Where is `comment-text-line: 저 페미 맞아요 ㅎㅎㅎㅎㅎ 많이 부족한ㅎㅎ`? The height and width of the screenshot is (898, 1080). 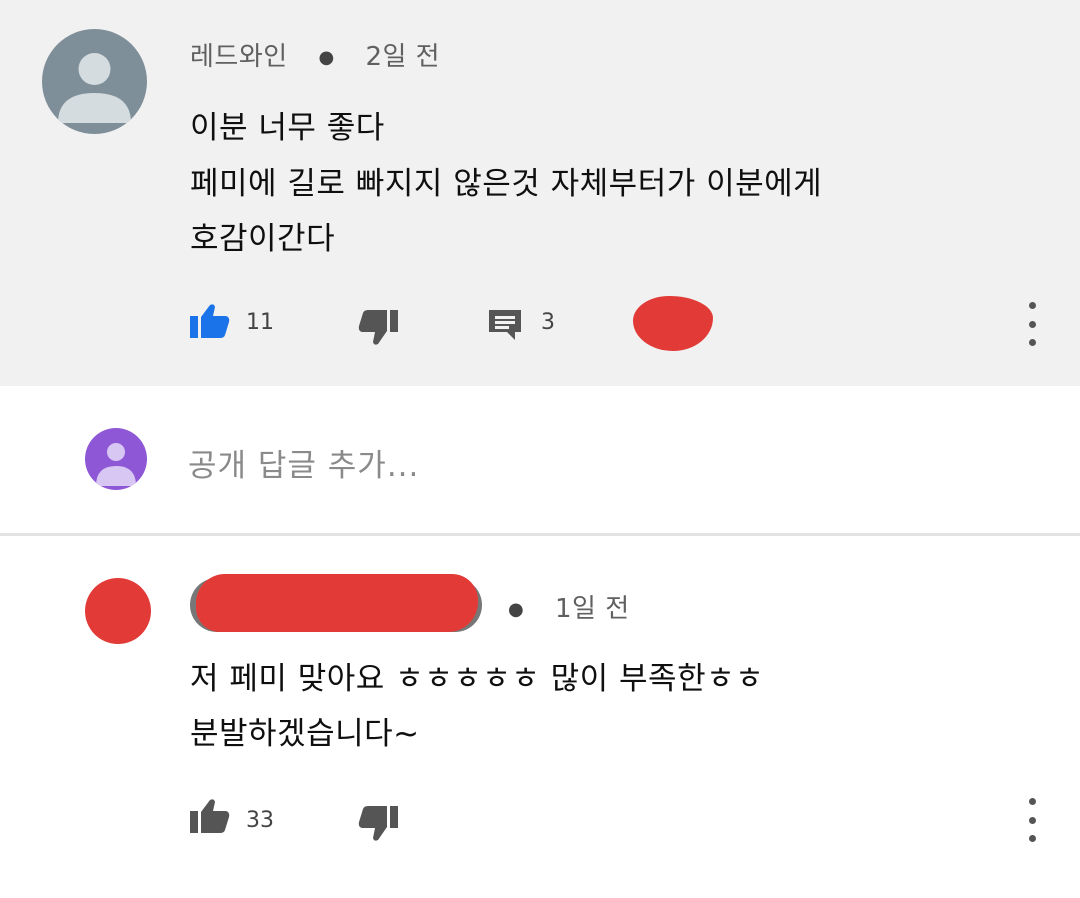
comment-text-line: 저 페미 맞아요 ㅎㅎㅎㅎㅎ 많이 부족한ㅎㅎ is located at coordinates (477, 679).